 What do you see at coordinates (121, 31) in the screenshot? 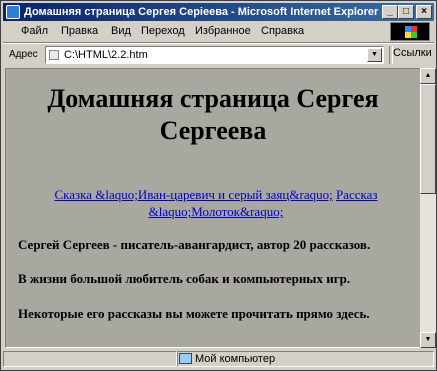
I see `menu-view: Вид` at bounding box center [121, 31].